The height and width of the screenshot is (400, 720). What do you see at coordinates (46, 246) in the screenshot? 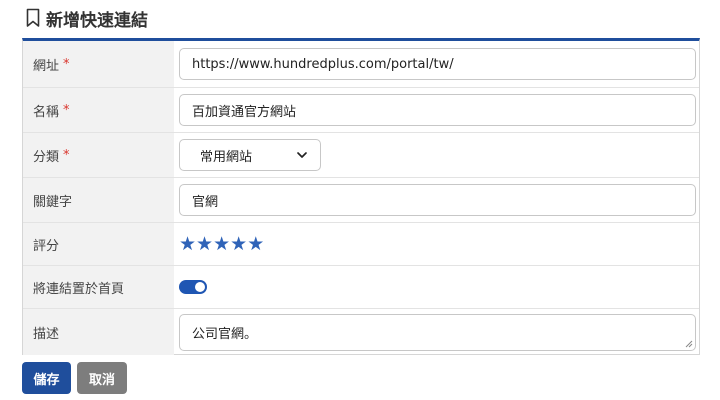
I see `rating-label-text: 評分` at bounding box center [46, 246].